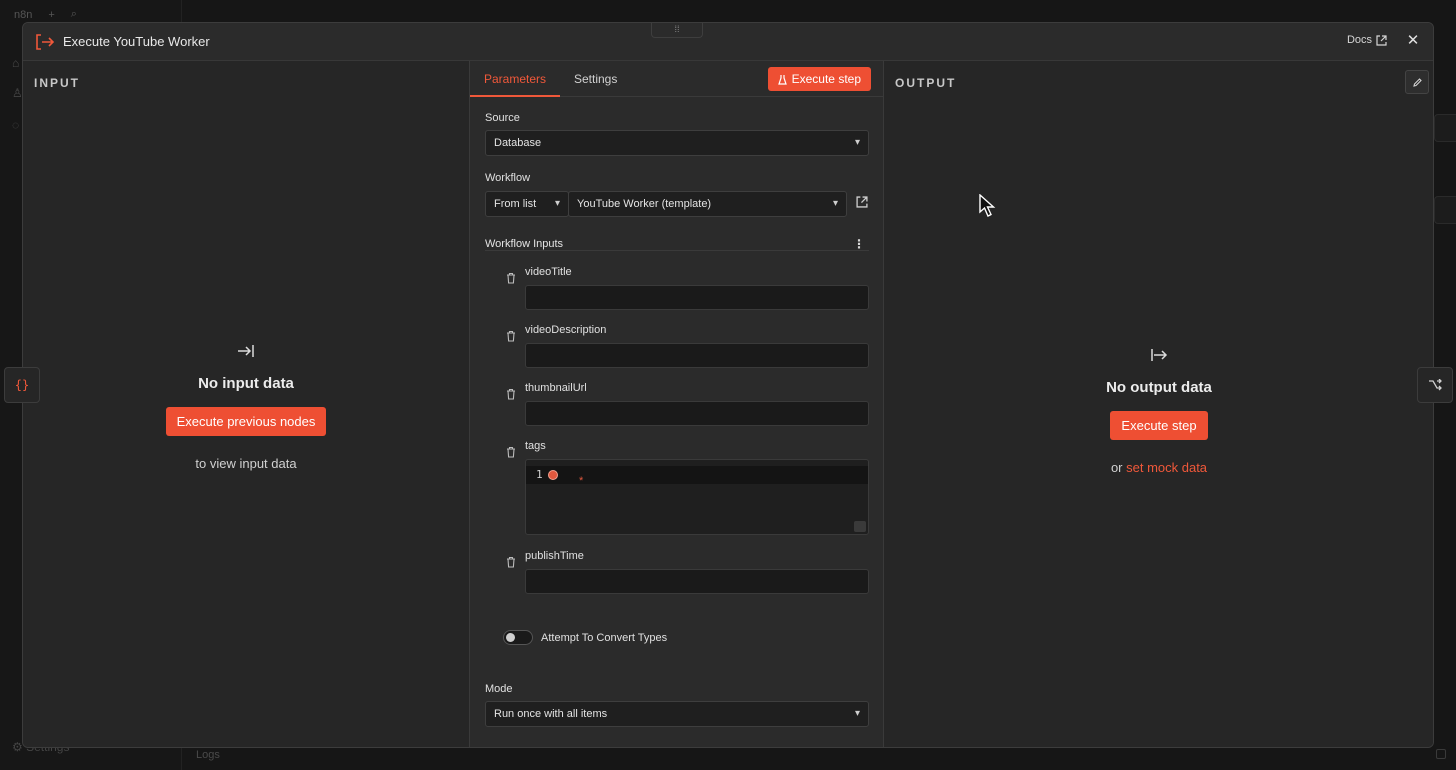  I want to click on background-logs: Logs, so click(208, 755).